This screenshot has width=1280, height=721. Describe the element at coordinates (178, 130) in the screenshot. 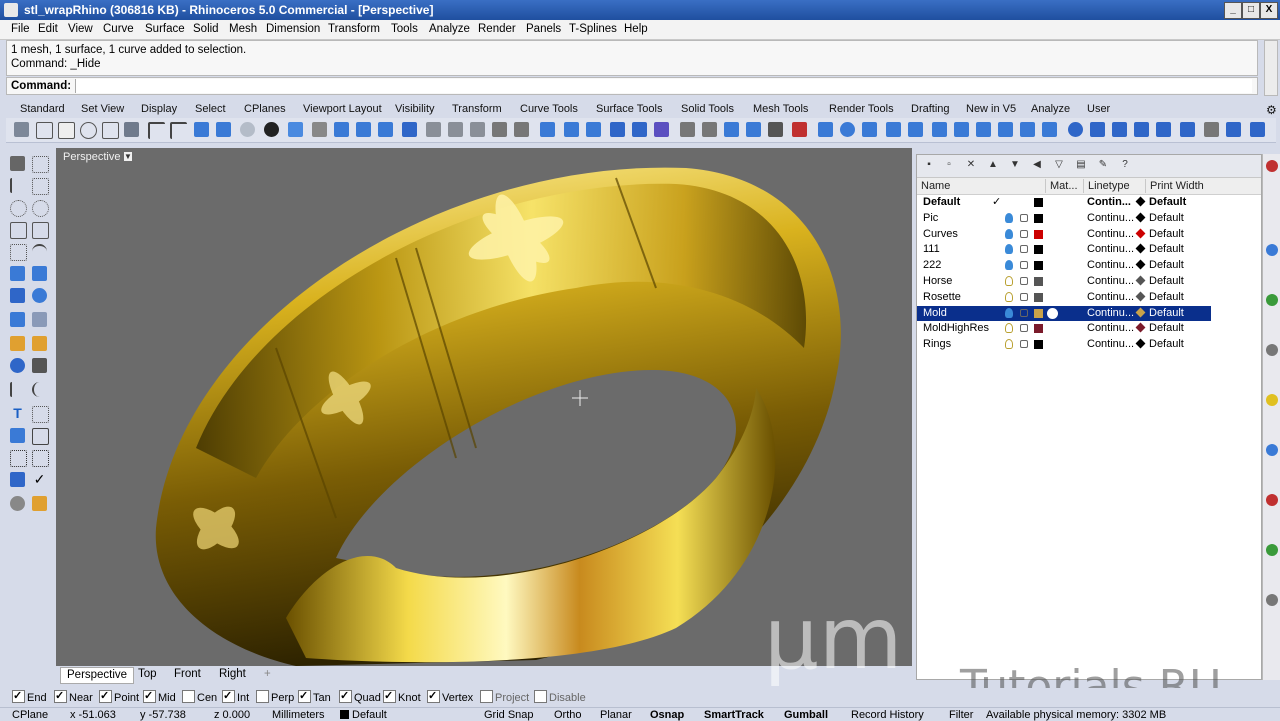

I see `interp-curve-icon` at that location.